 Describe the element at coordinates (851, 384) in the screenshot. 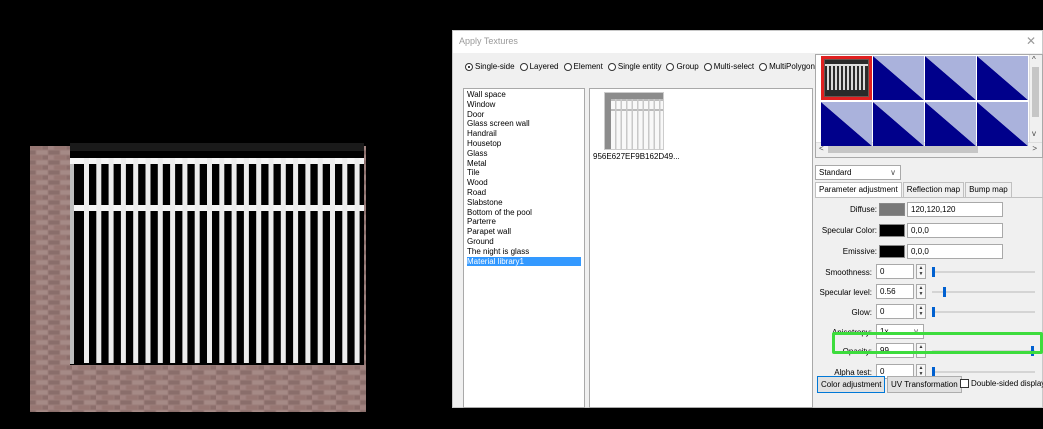

I see `color-adjustment-button: Color adjustment` at that location.